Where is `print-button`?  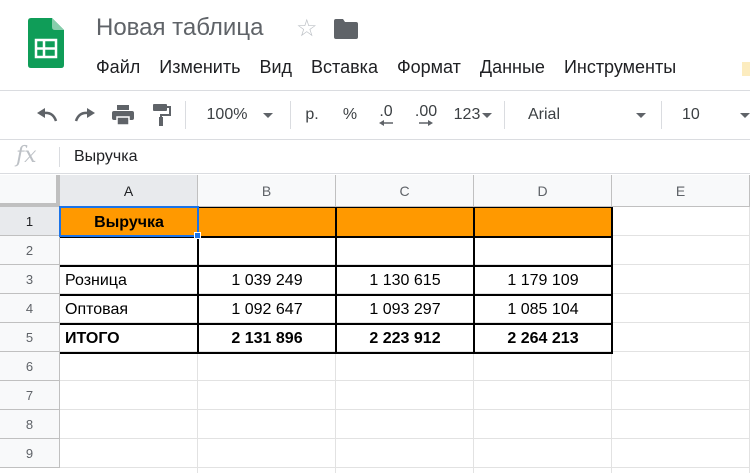
print-button is located at coordinates (123, 115).